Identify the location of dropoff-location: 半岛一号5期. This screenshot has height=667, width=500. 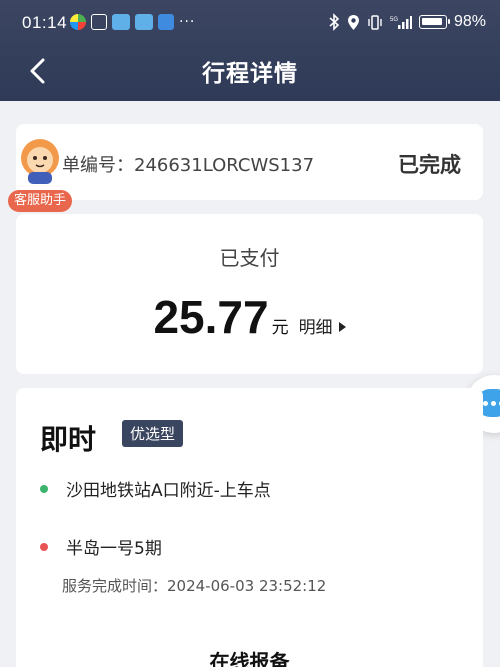
(101, 546).